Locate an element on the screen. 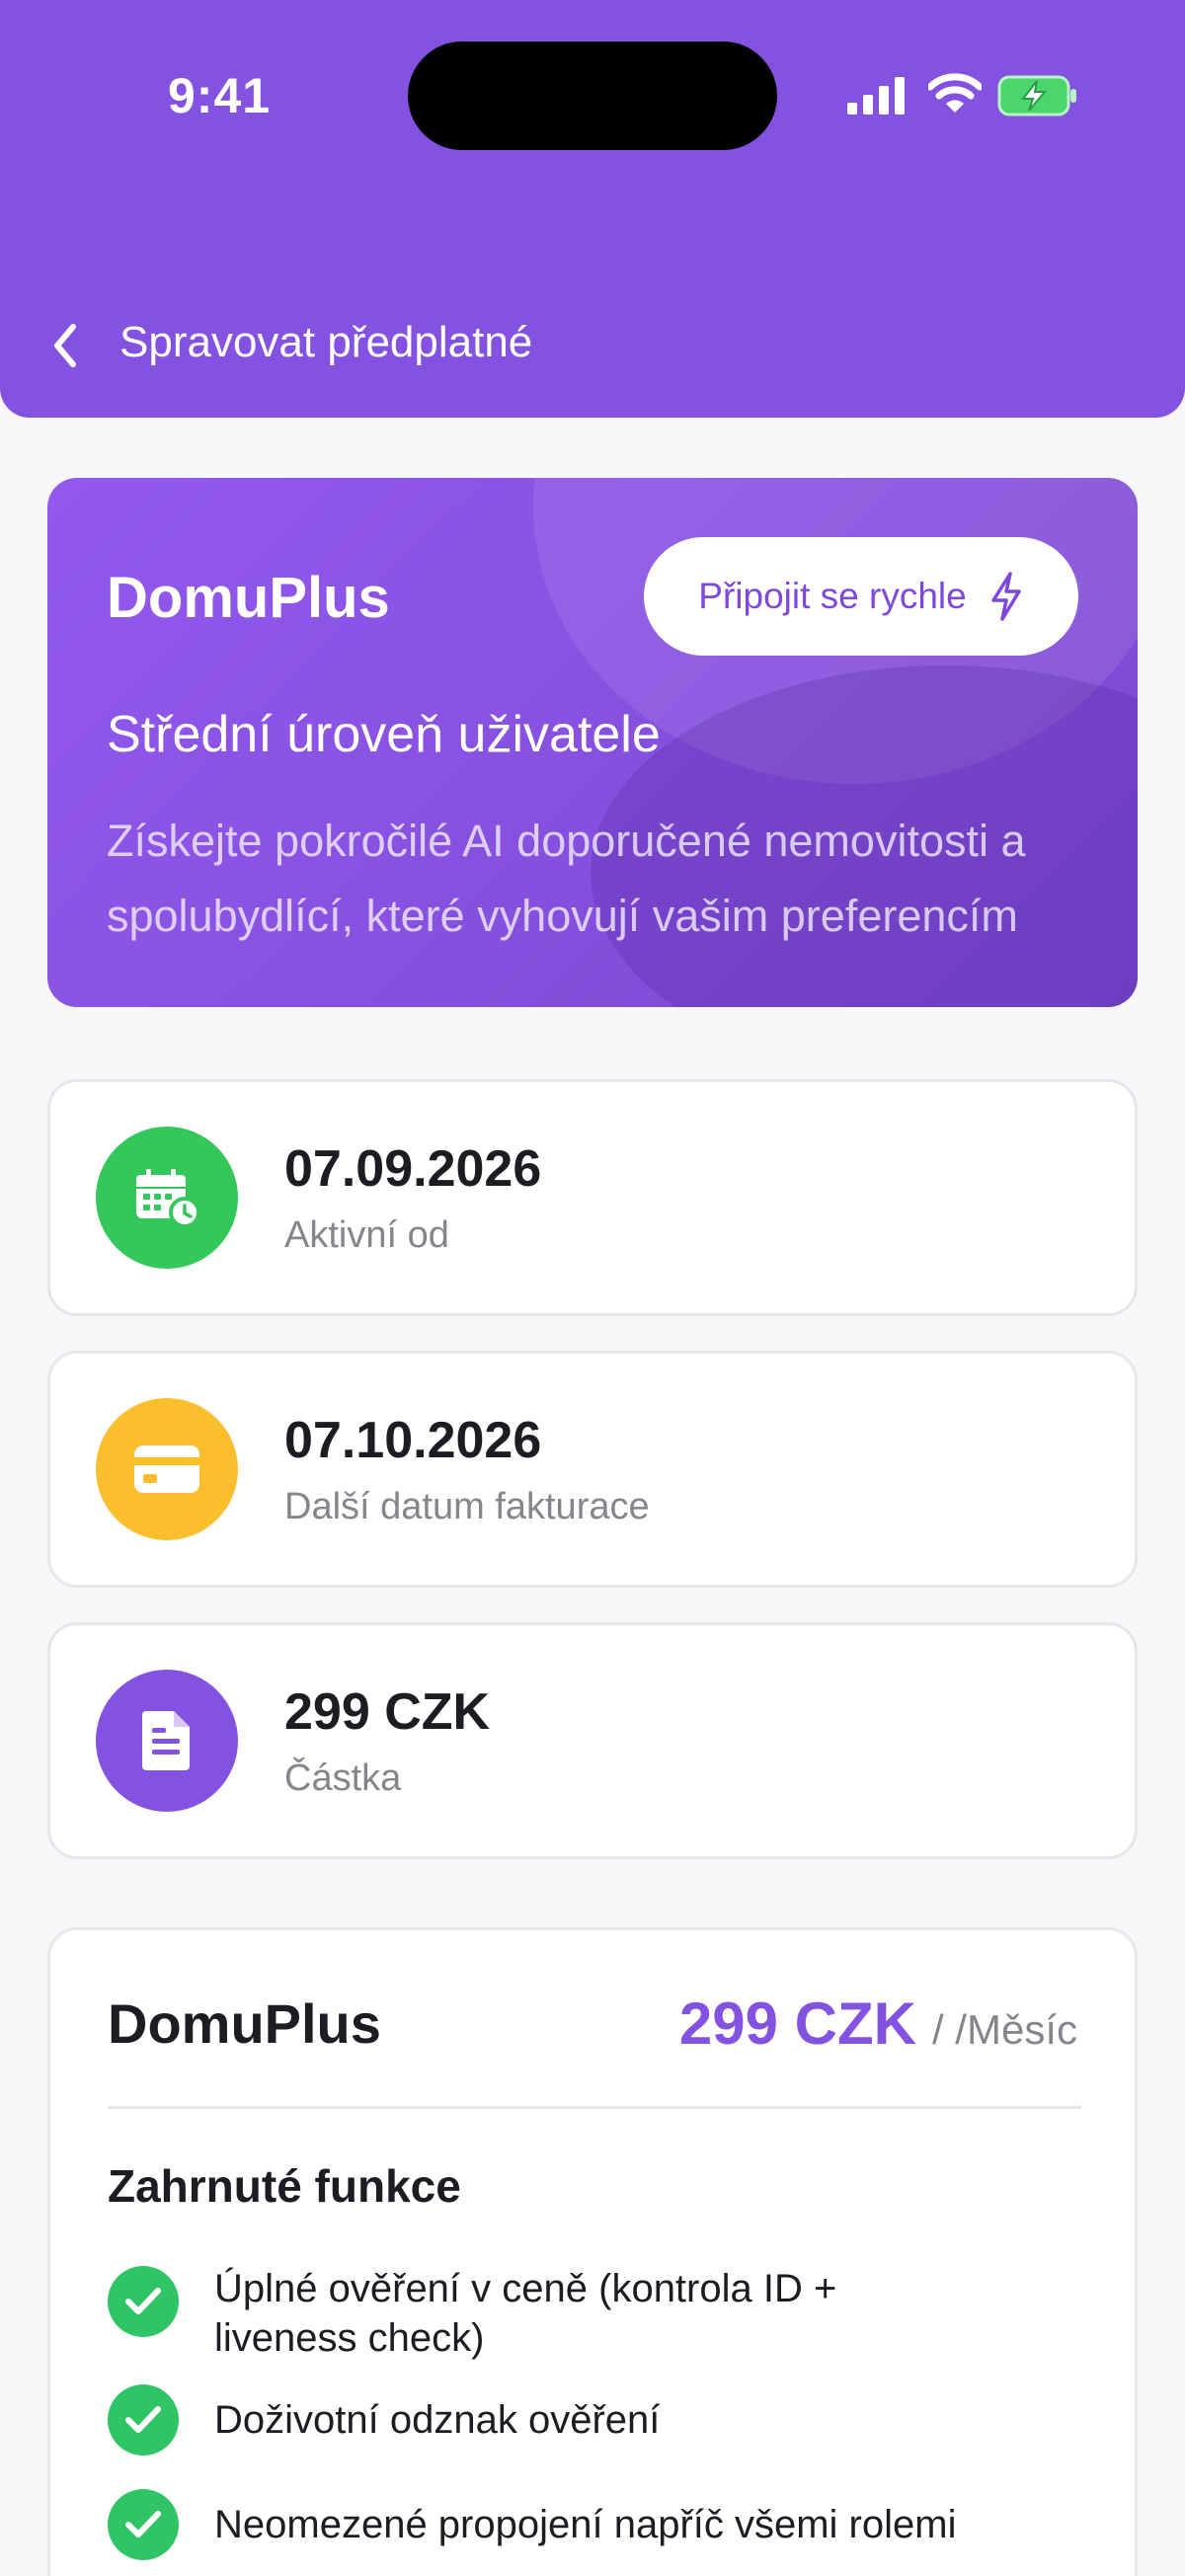  feature-item: Doživotní odznak ověření is located at coordinates (537, 2420).